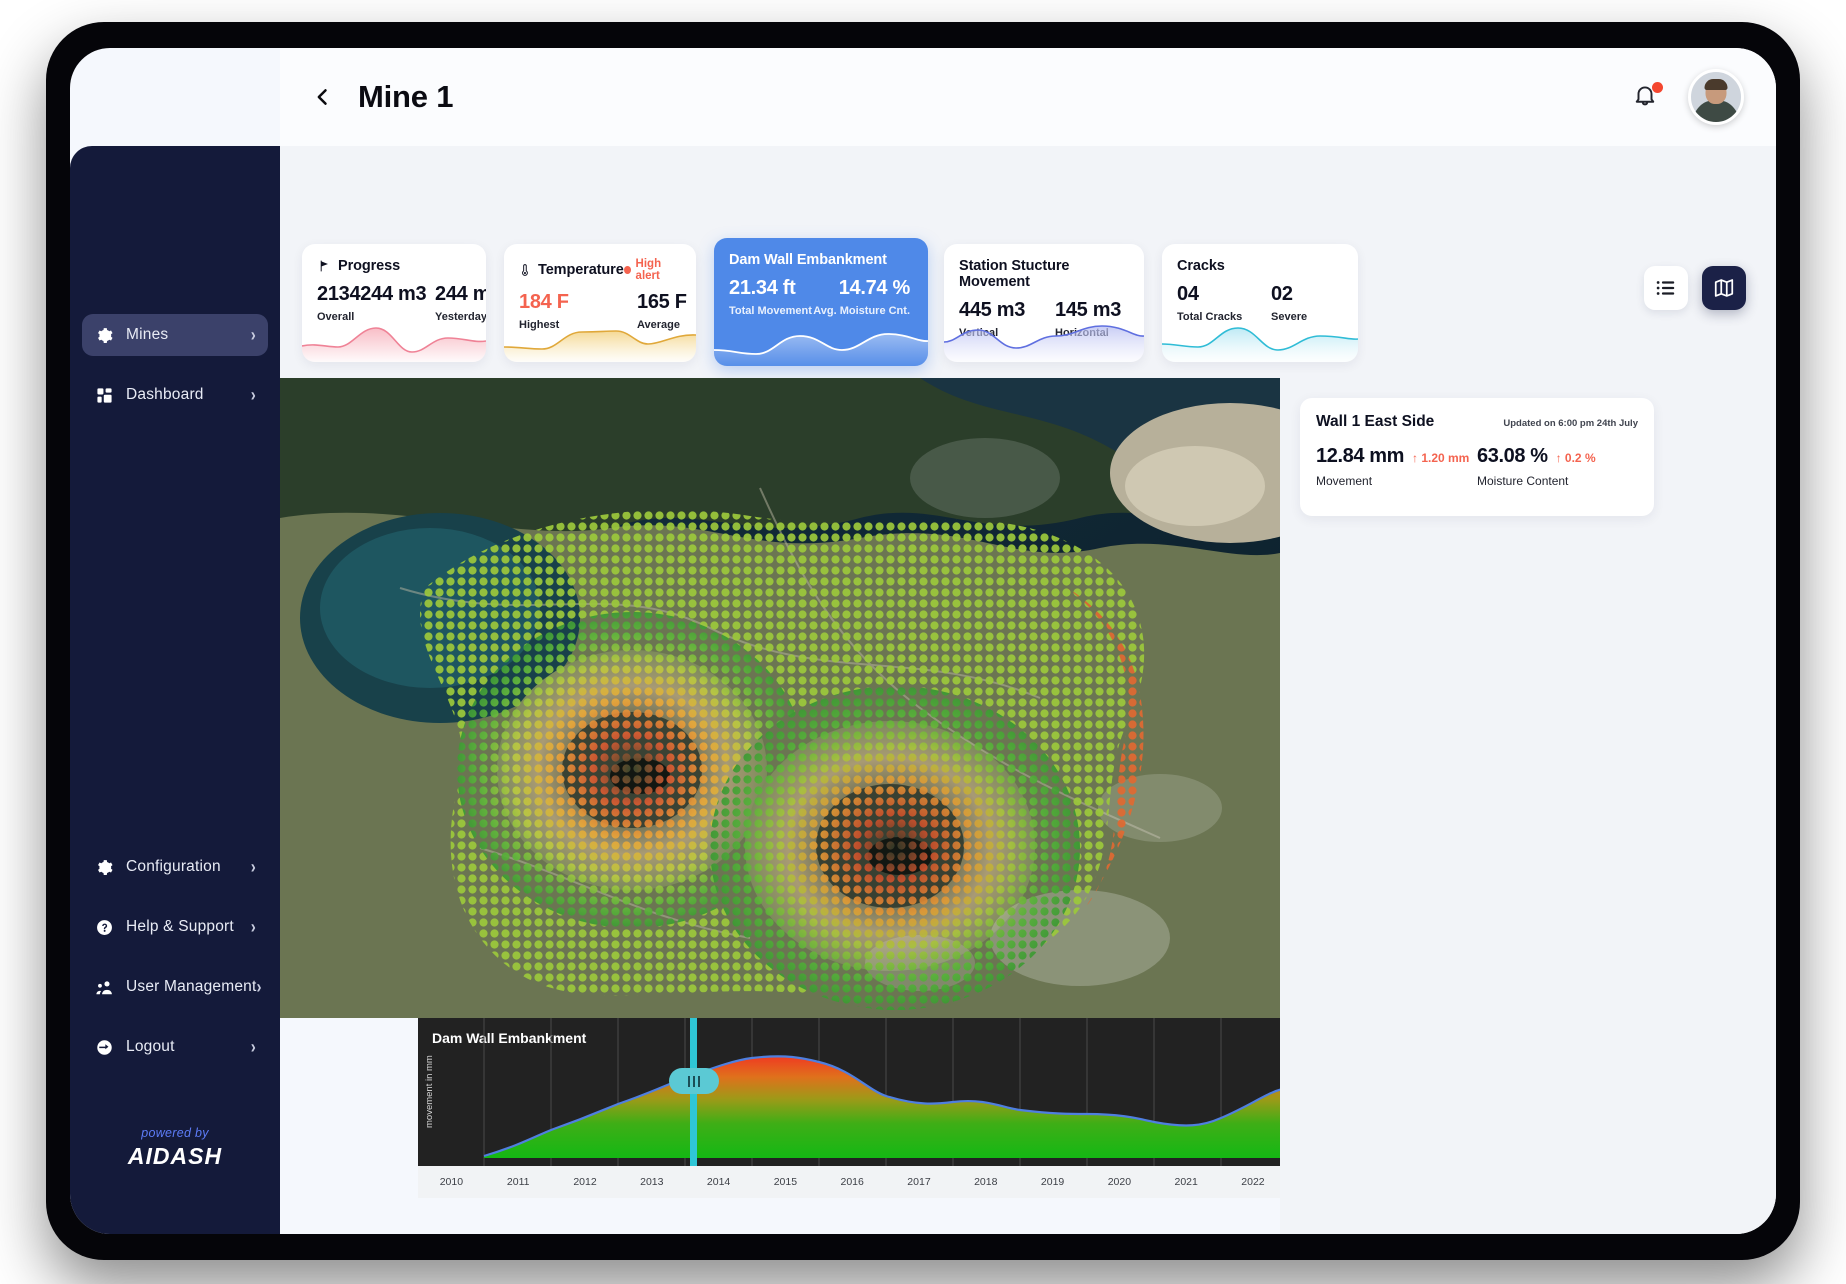 This screenshot has height=1284, width=1846. I want to click on sidebar-primary-nav: Mines › Dashboard ›, so click(175, 374).